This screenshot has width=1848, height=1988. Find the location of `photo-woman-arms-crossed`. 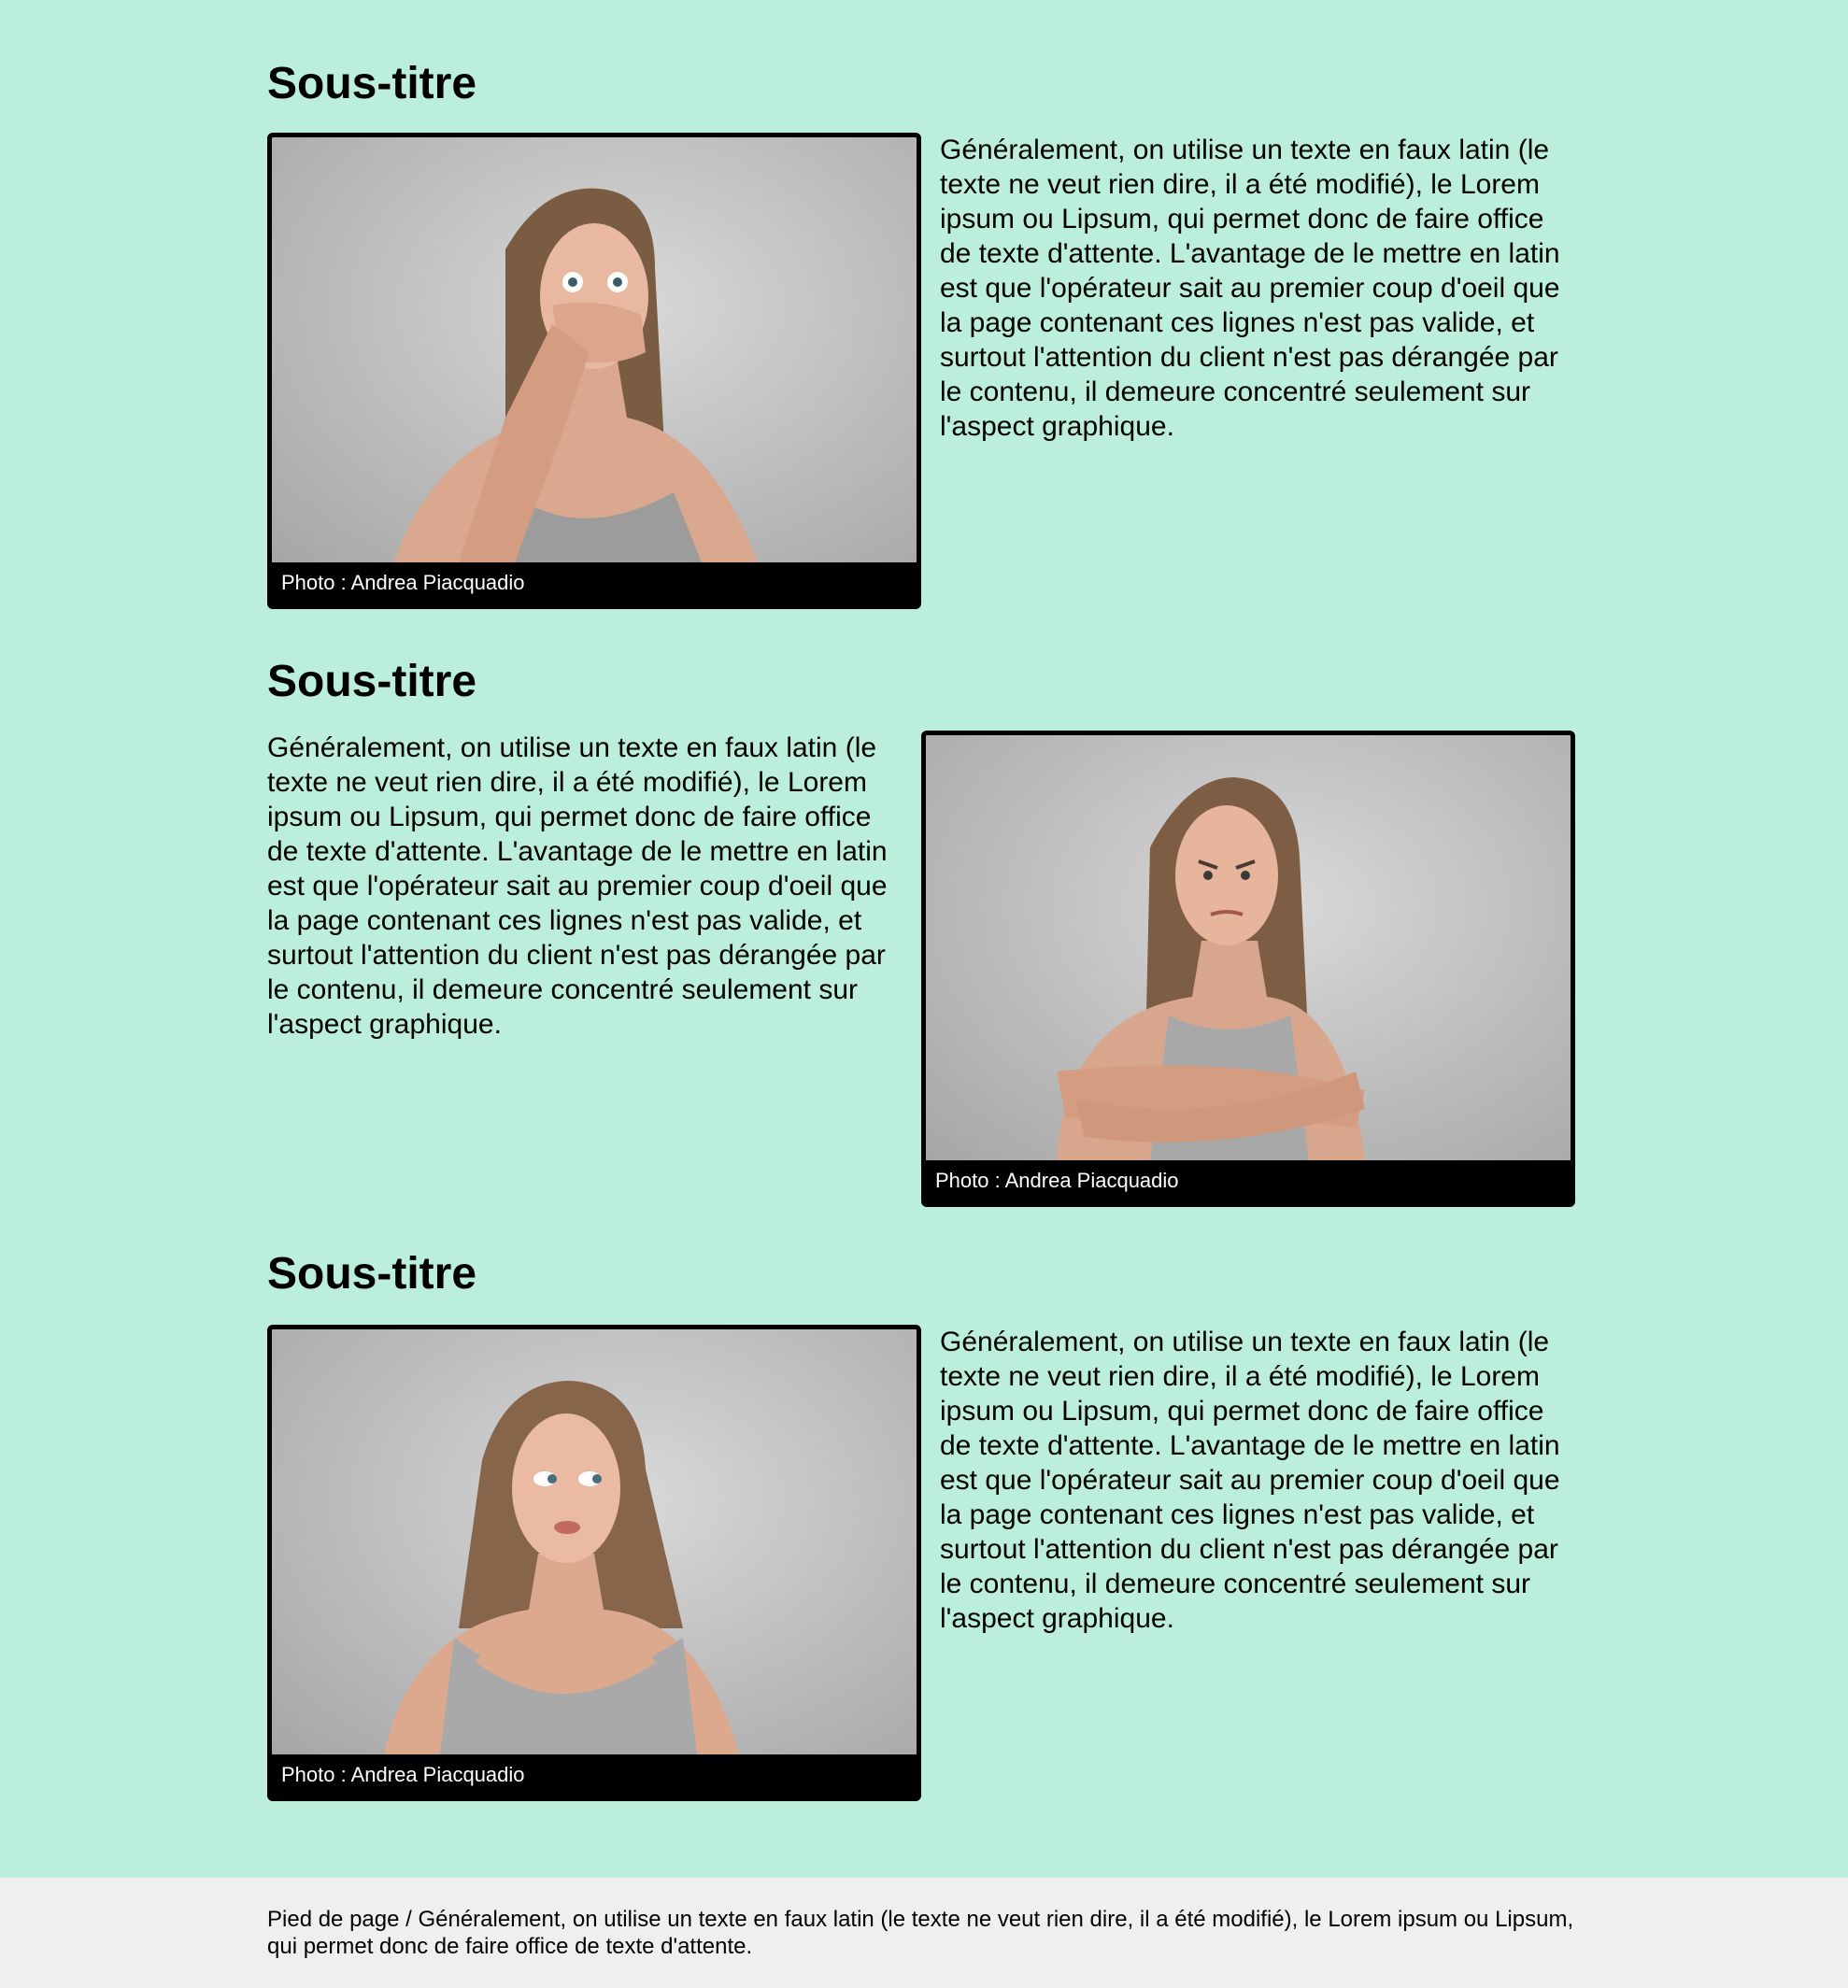

photo-woman-arms-crossed is located at coordinates (1248, 947).